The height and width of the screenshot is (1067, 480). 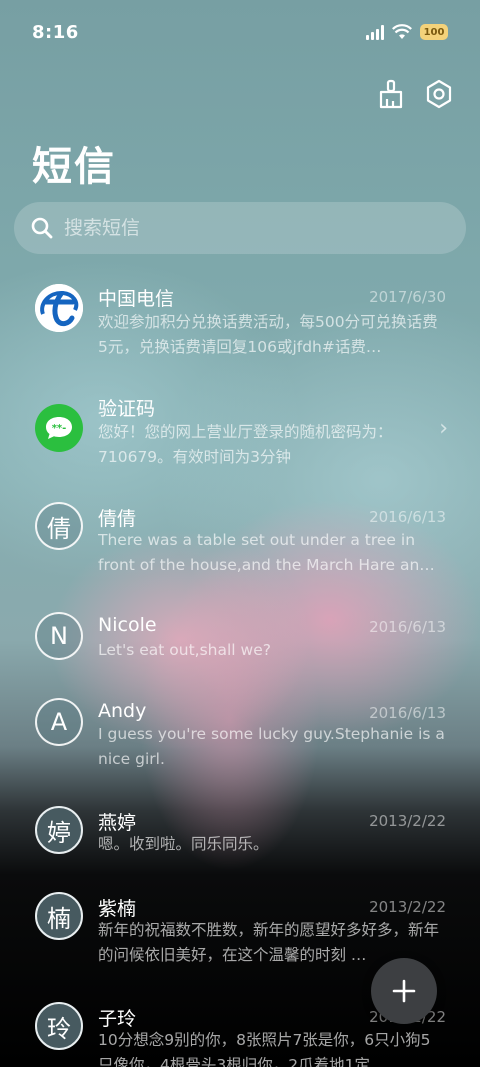 What do you see at coordinates (59, 636) in the screenshot?
I see `contact-avatar: N` at bounding box center [59, 636].